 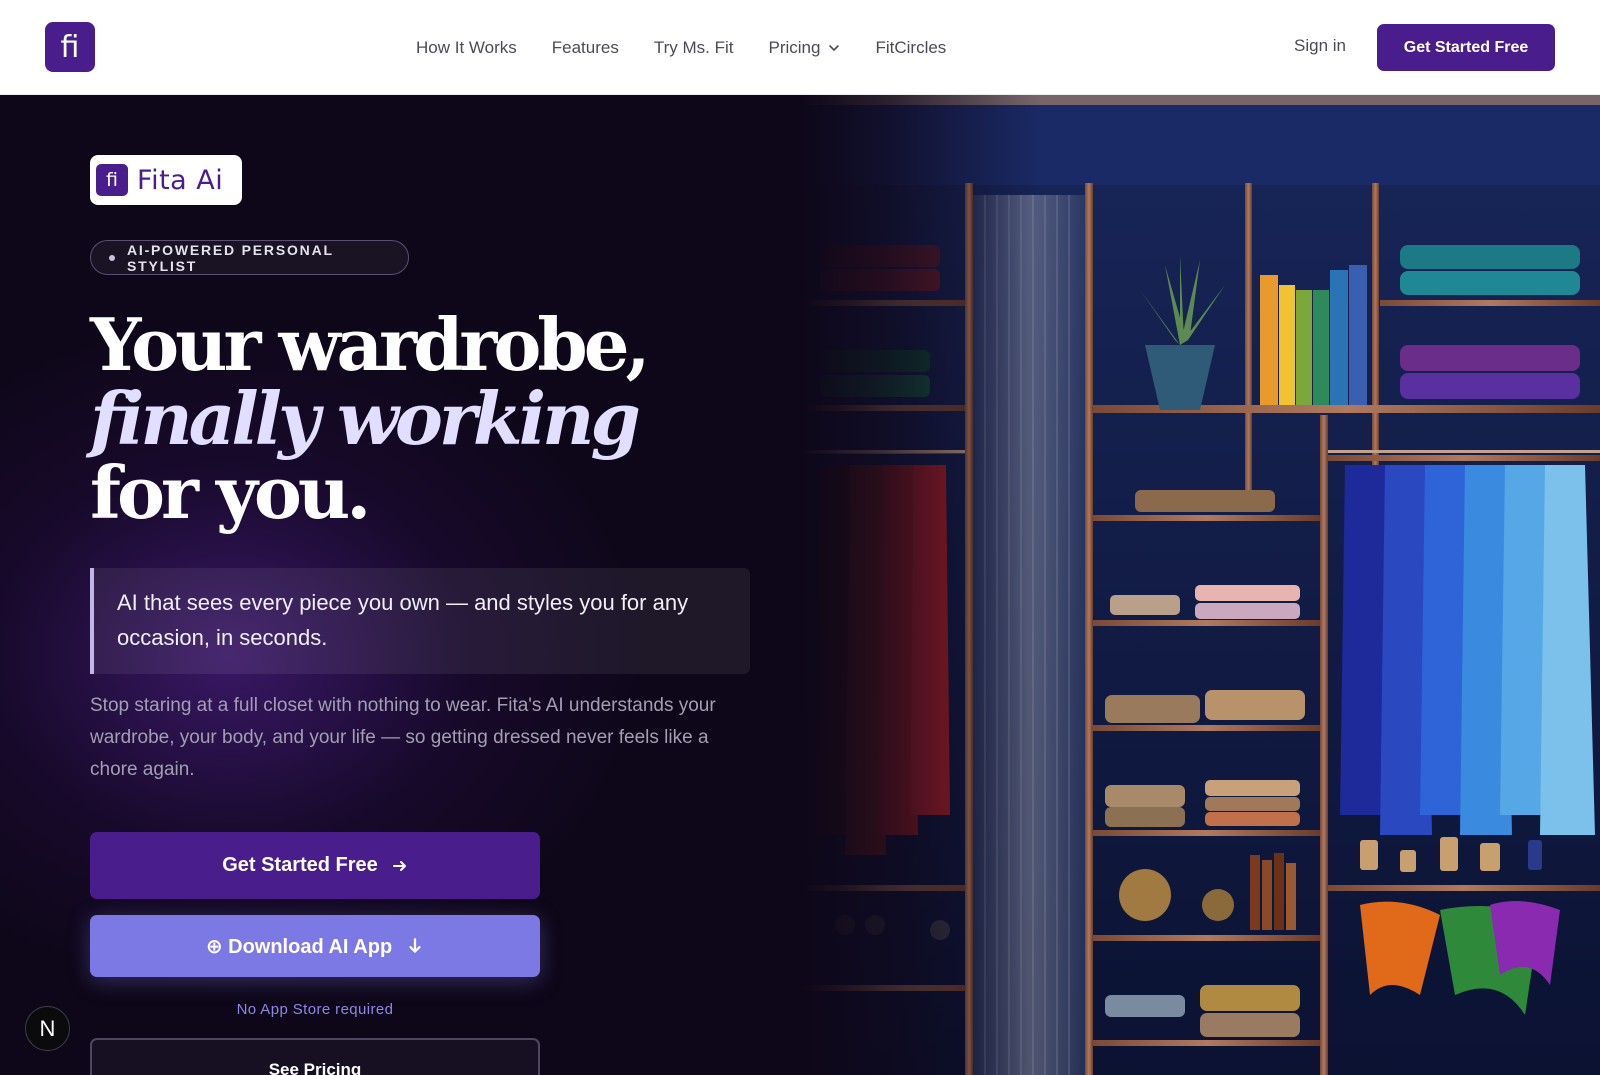 I want to click on logo: ﬁ, so click(x=70, y=47).